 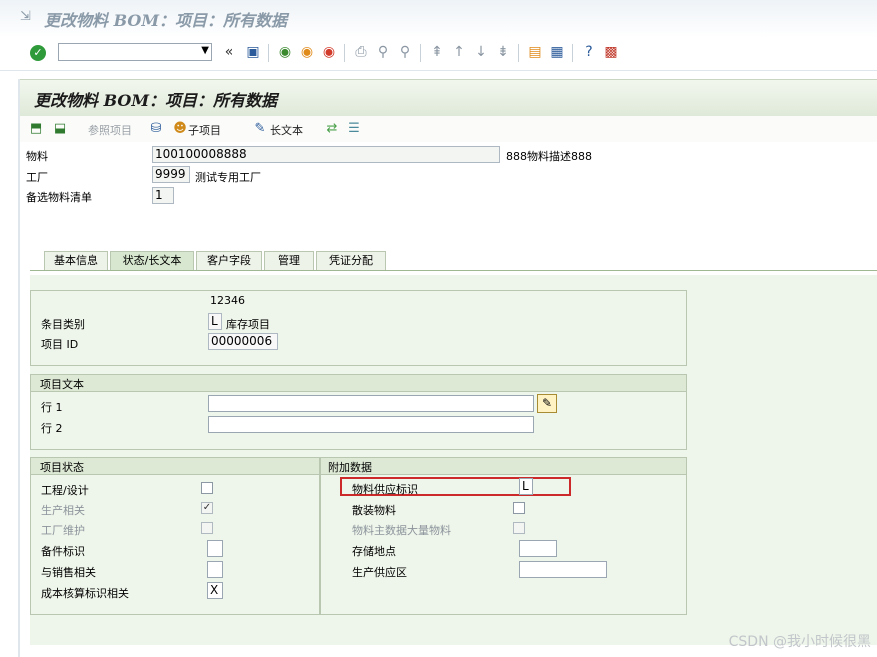 What do you see at coordinates (229, 52) in the screenshot?
I see `collapse-icon: «` at bounding box center [229, 52].